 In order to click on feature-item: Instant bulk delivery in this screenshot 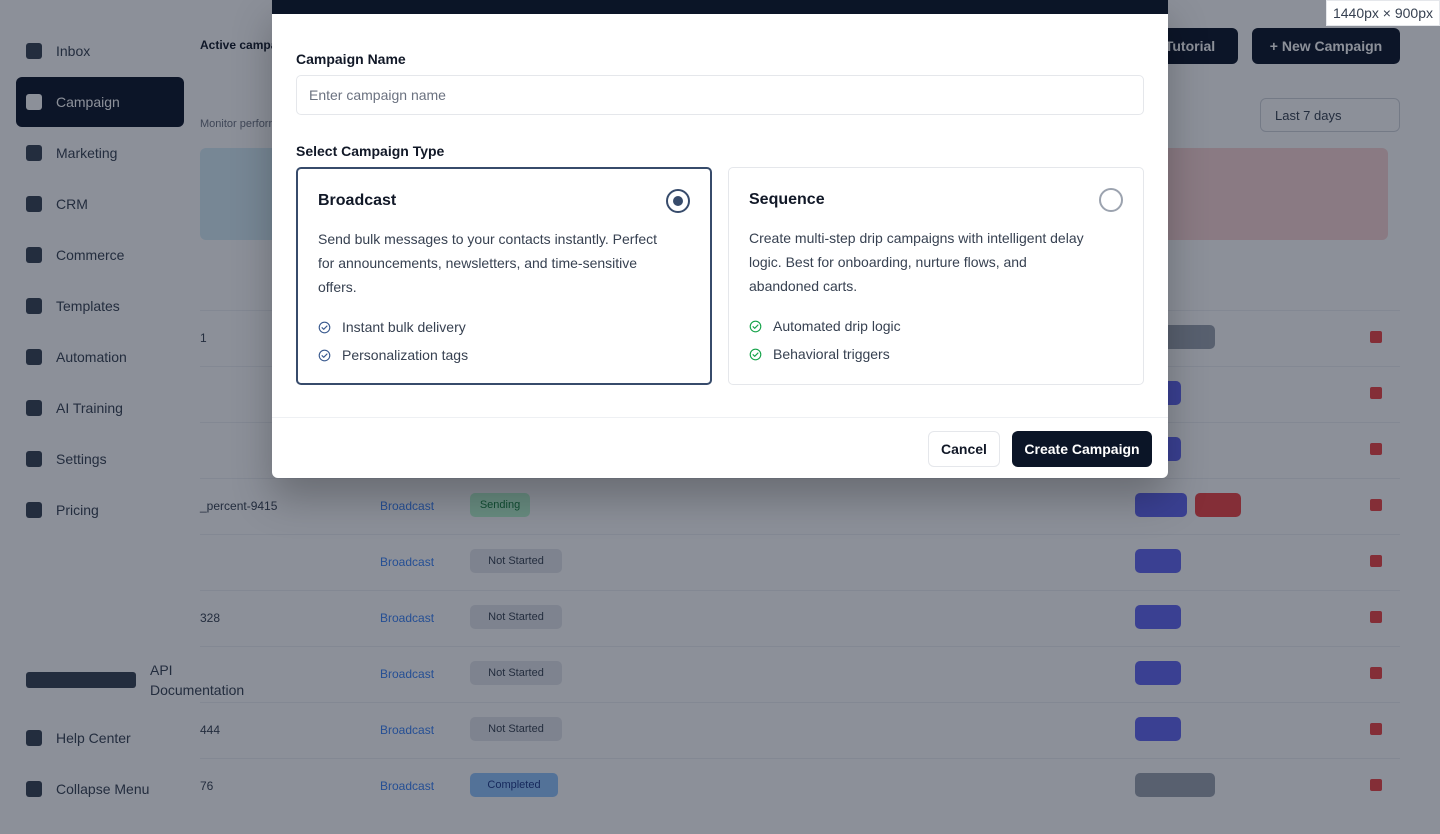, I will do `click(392, 327)`.